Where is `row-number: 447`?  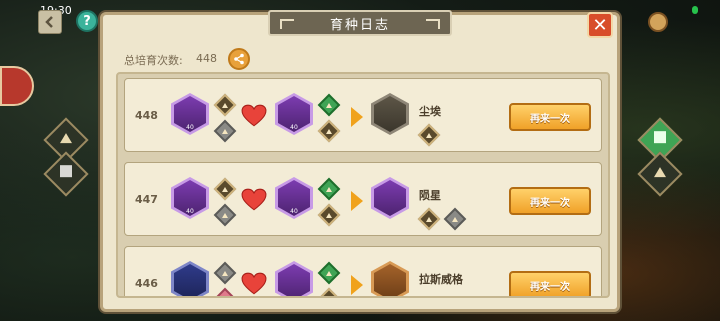 row-number: 447 is located at coordinates (146, 199).